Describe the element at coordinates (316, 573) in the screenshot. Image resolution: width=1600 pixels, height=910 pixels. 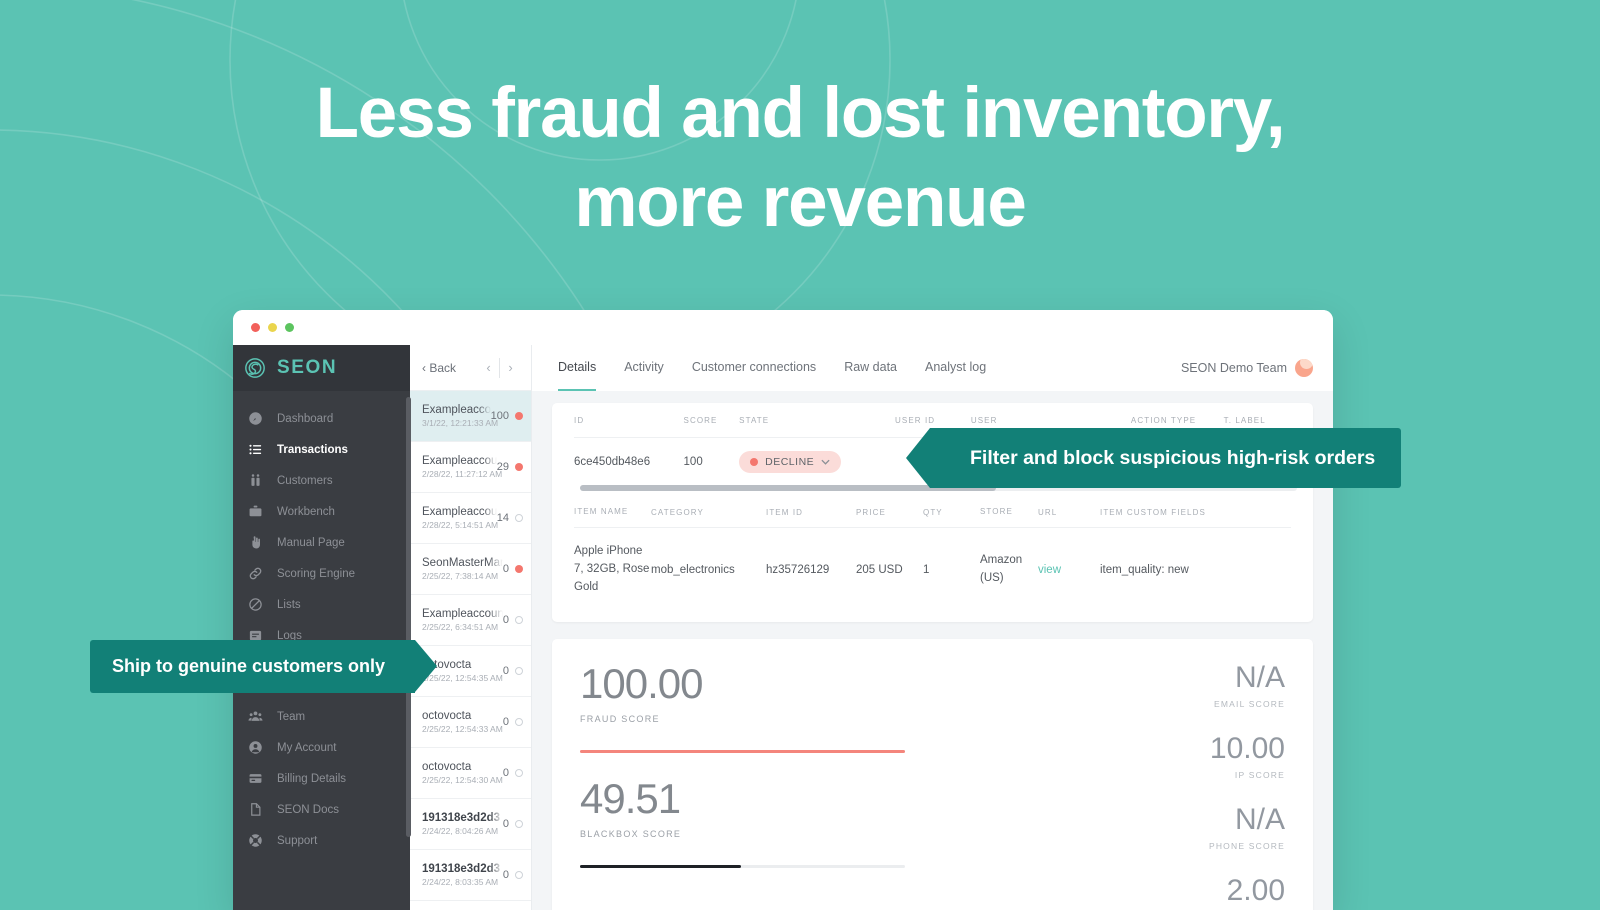
I see `sidebar-label: Scoring Engine` at that location.